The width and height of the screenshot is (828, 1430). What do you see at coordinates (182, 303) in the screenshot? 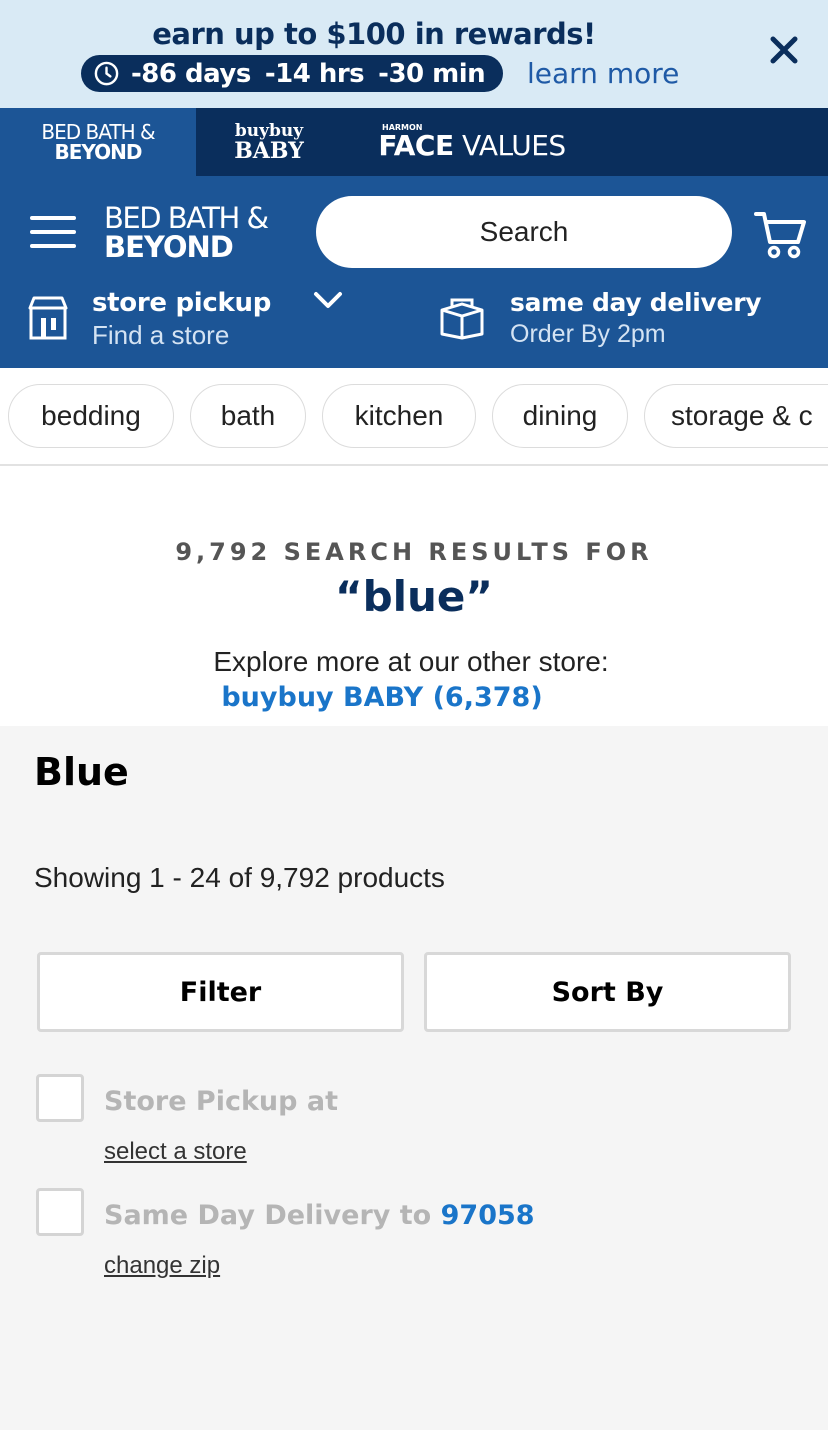
I see `store-pickup-title: store pickup` at bounding box center [182, 303].